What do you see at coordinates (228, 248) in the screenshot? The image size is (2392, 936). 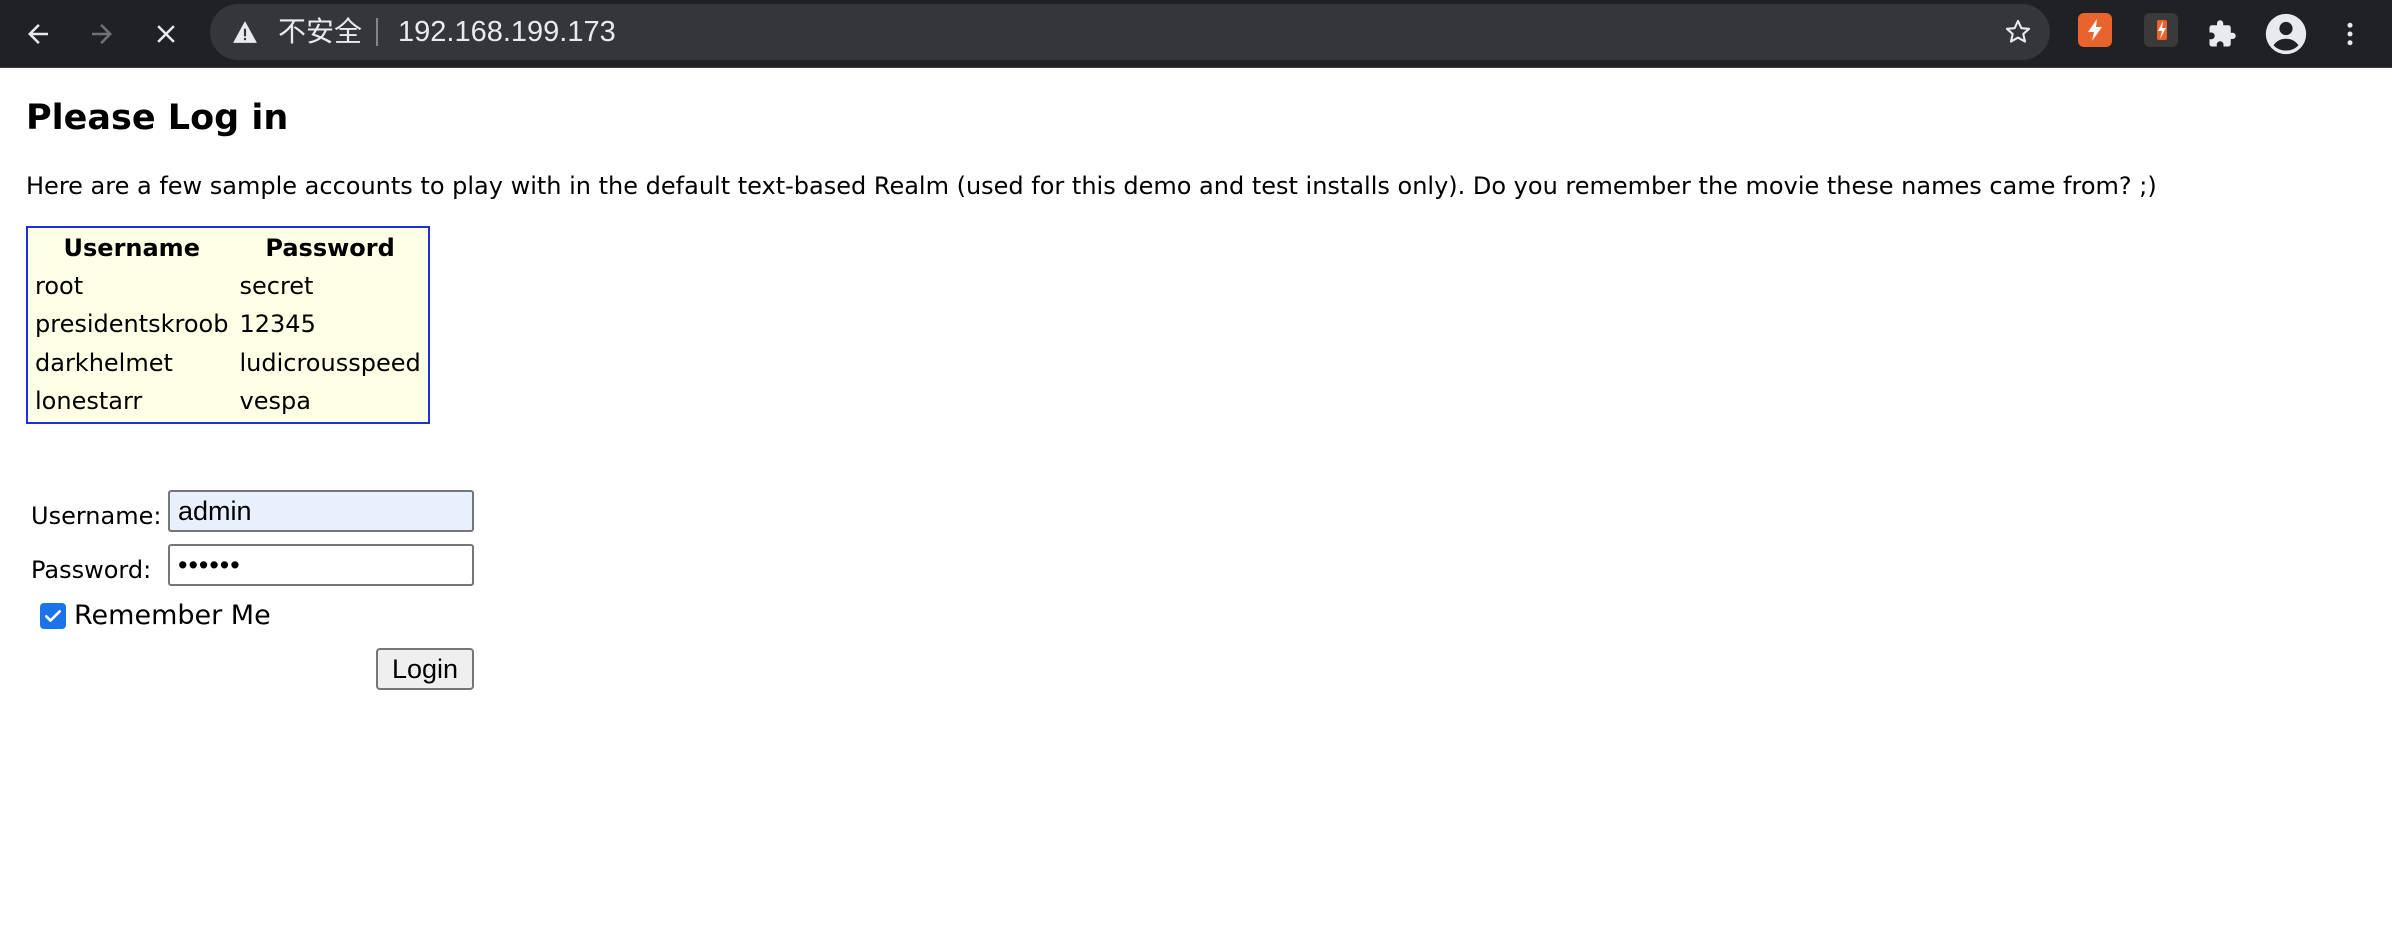 I see `table-header-row: Username Password` at bounding box center [228, 248].